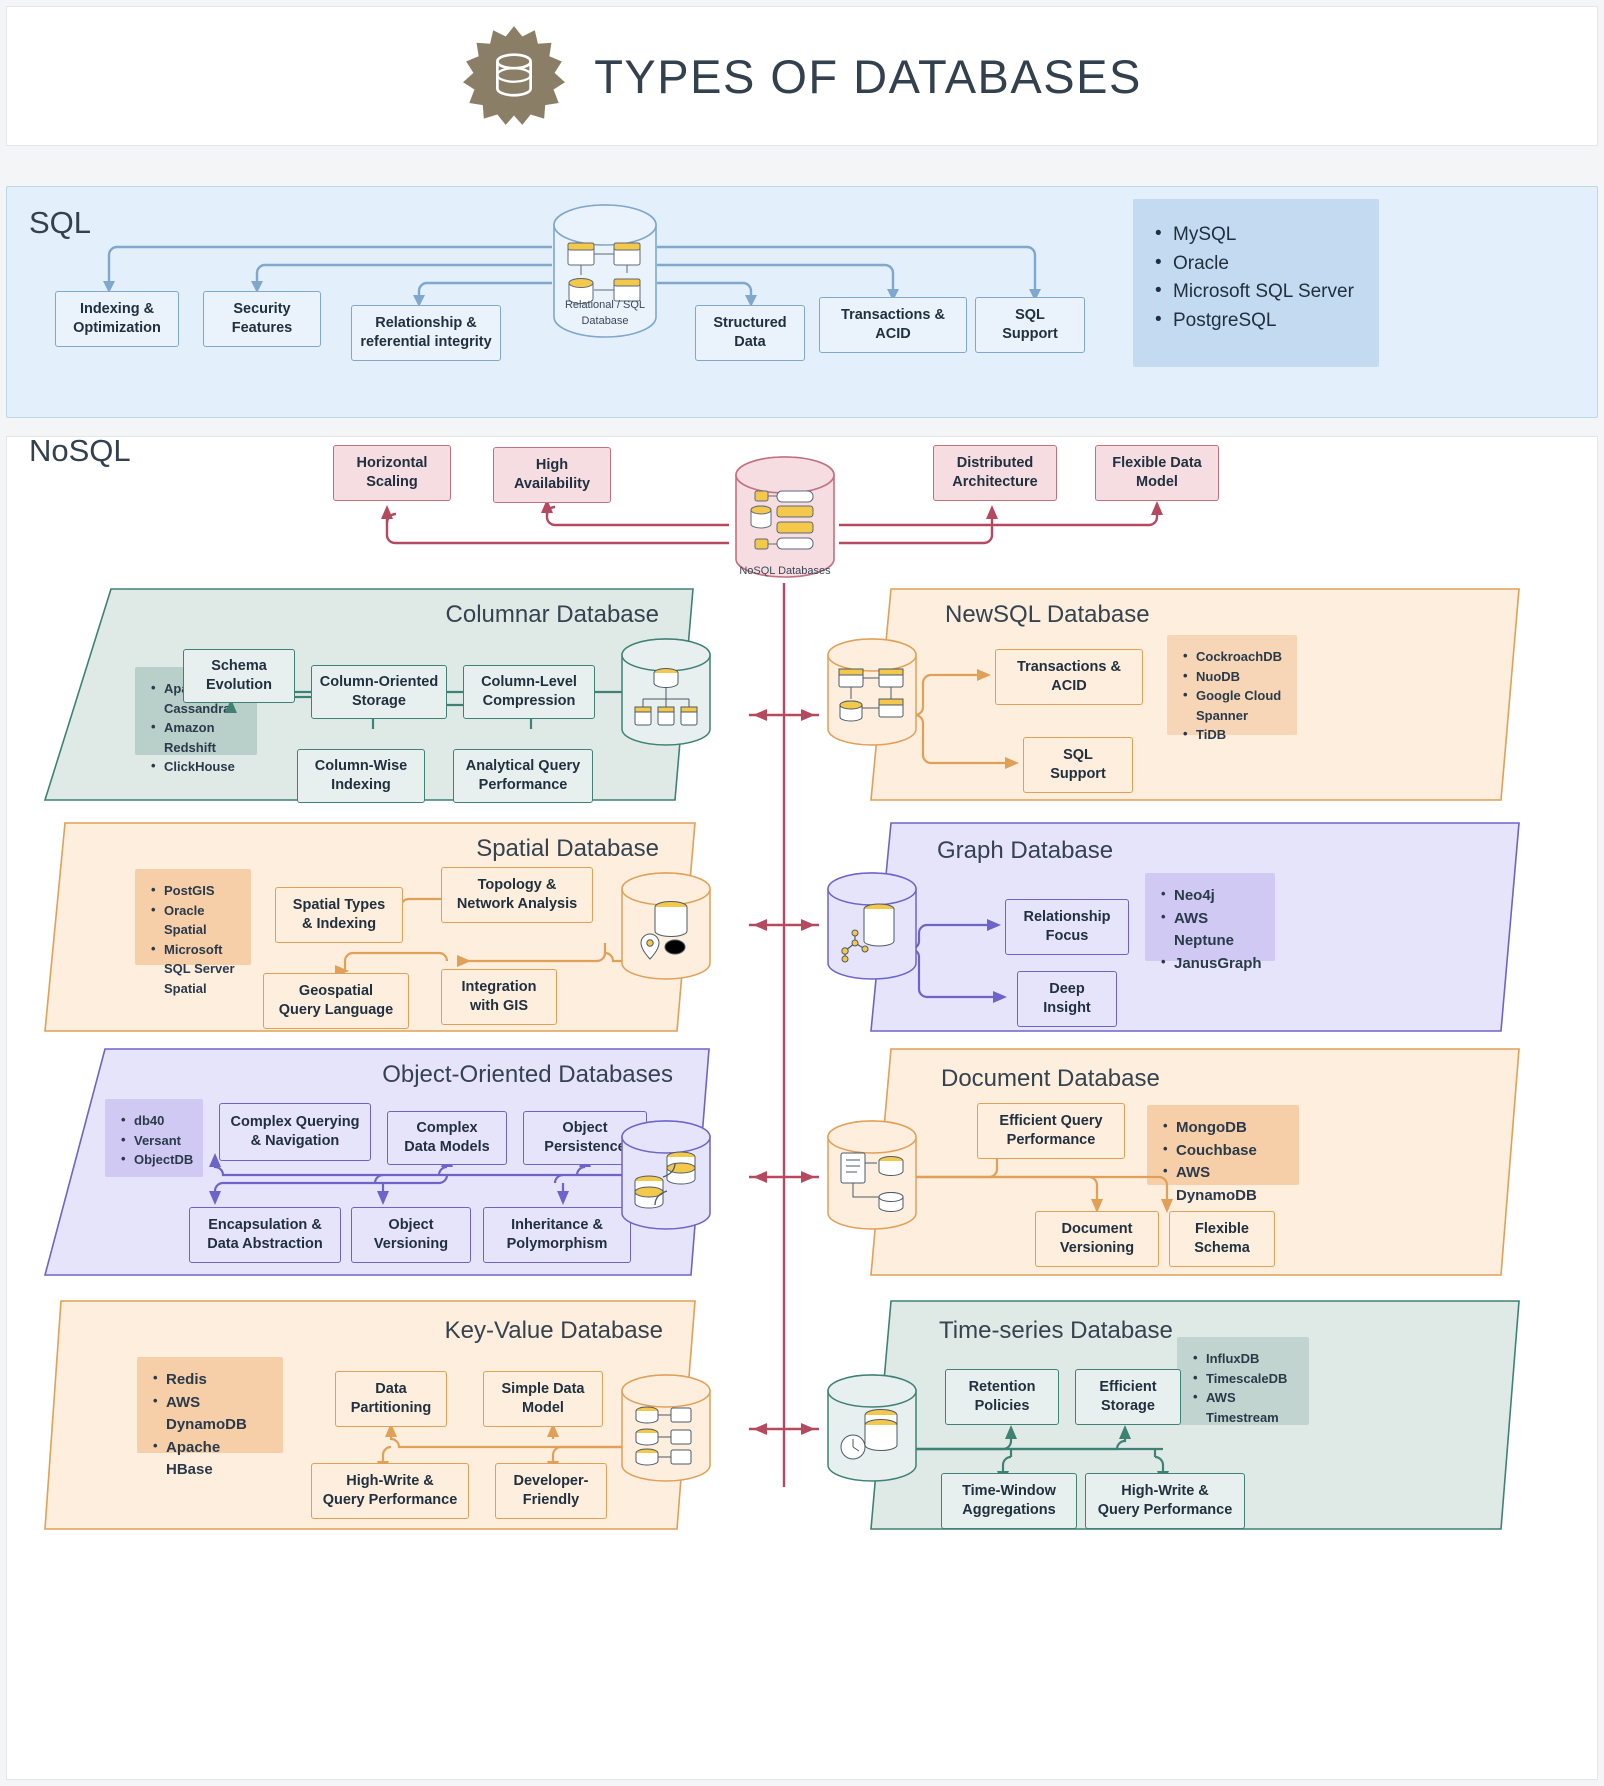 This screenshot has width=1604, height=1786. Describe the element at coordinates (339, 915) in the screenshot. I see `spatial-node-spatial-types-indexing: Spatial Types & Indexing` at that location.